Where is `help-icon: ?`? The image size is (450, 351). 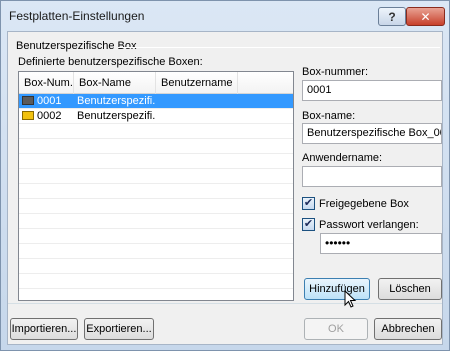
help-icon: ? is located at coordinates (392, 16).